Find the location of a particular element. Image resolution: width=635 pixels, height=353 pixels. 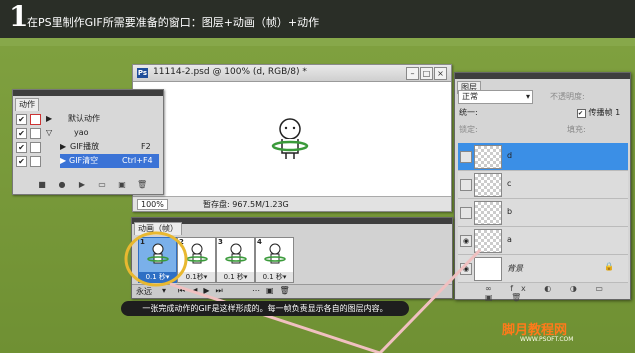

highlight-circle is located at coordinates (156, 259).